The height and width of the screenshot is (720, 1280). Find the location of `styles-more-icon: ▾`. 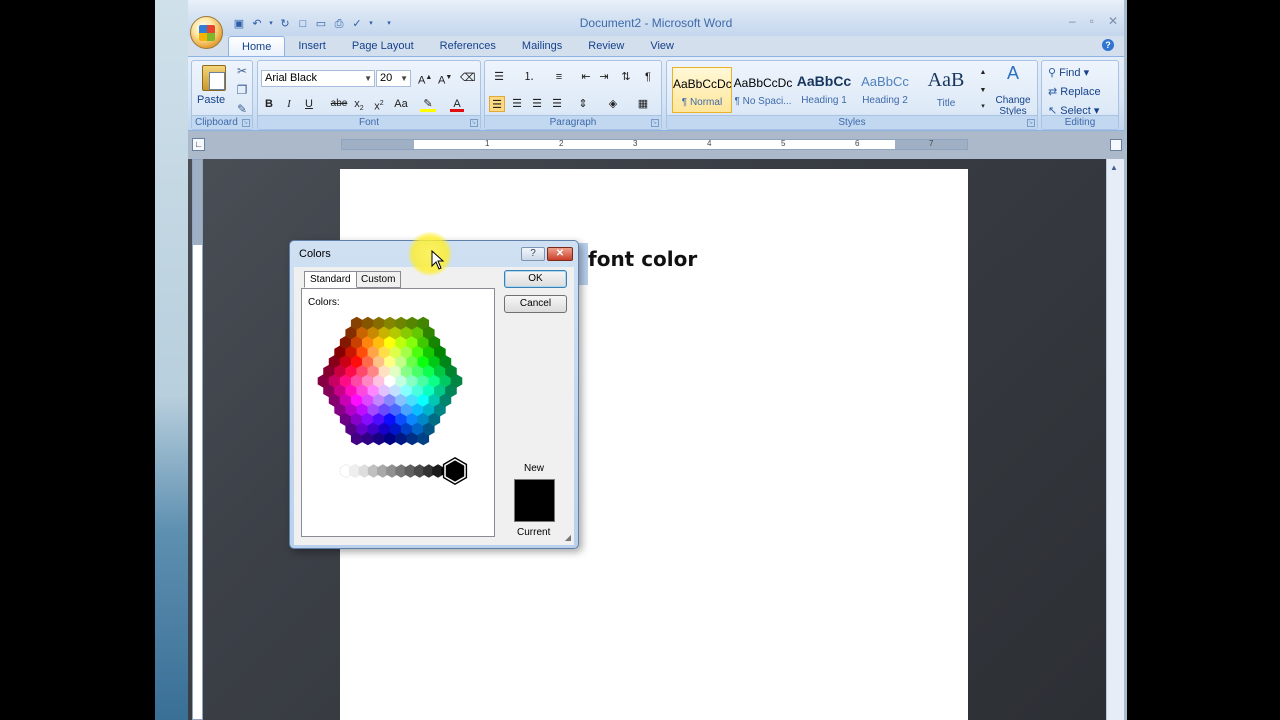

styles-more-icon: ▾ is located at coordinates (983, 107).